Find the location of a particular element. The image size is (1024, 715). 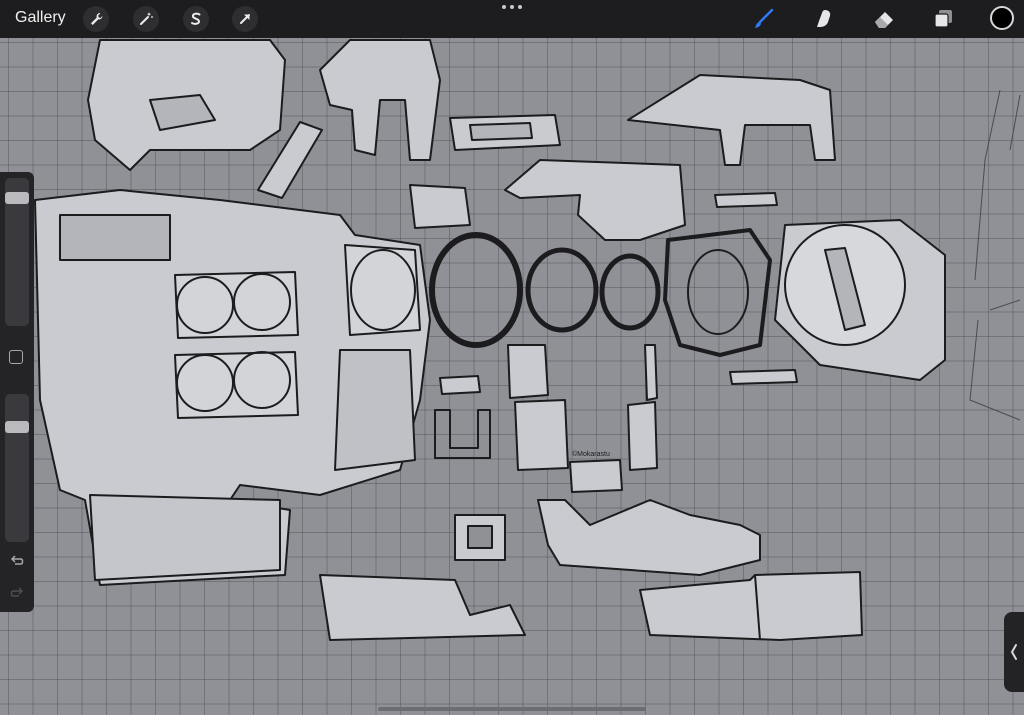

home-indicator is located at coordinates (512, 709).